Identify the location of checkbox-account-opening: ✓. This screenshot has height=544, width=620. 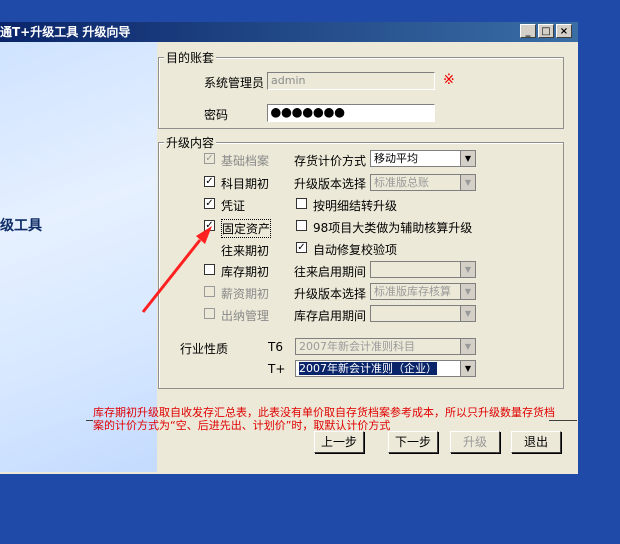
(209, 181).